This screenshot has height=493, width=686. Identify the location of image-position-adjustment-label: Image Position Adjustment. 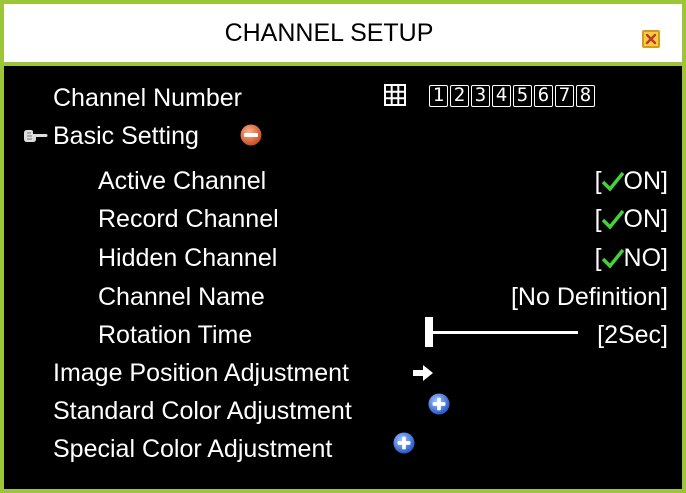
(201, 373).